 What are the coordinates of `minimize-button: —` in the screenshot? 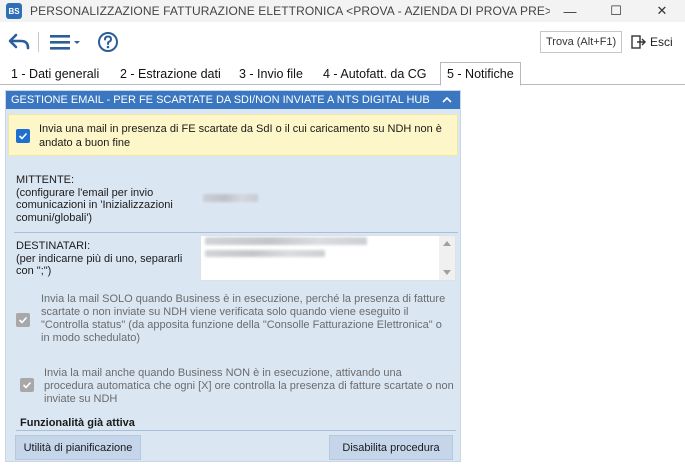 It's located at (570, 11).